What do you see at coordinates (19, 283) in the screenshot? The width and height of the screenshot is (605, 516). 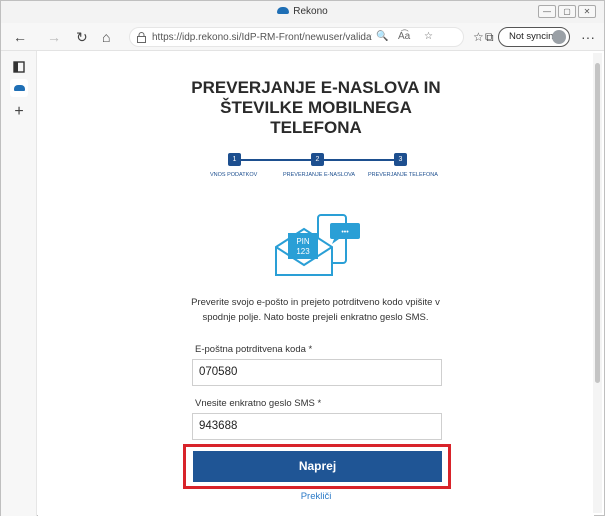 I see `sidebar: +` at bounding box center [19, 283].